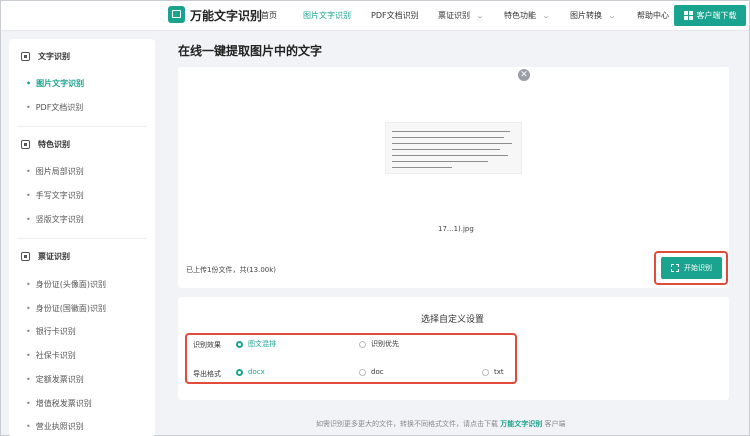  I want to click on section-title: 票证识别, so click(54, 256).